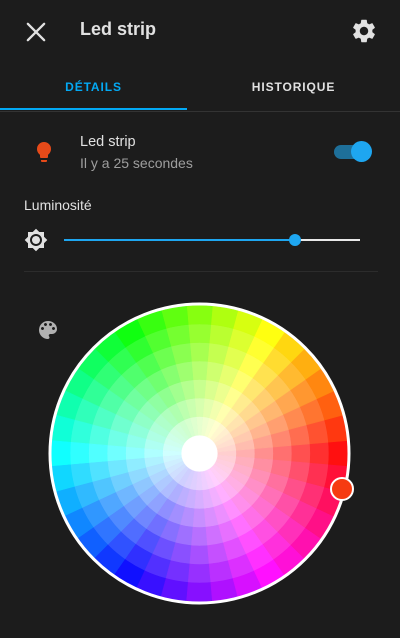 The height and width of the screenshot is (638, 400). I want to click on toggle-thumb, so click(361, 151).